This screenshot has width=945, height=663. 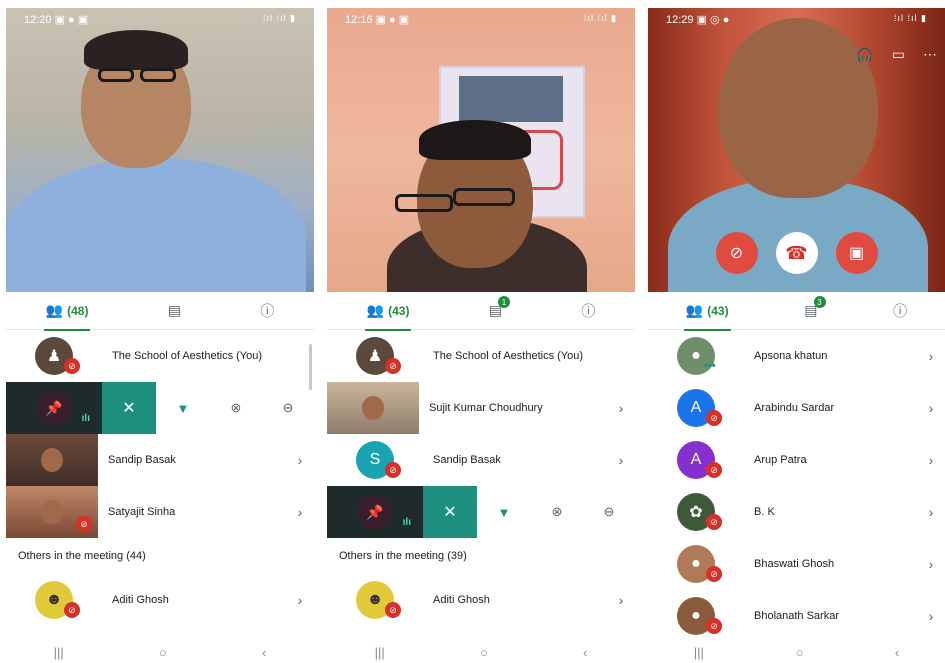 I want to click on pin-preview: 📌 ılı, so click(x=54, y=408).